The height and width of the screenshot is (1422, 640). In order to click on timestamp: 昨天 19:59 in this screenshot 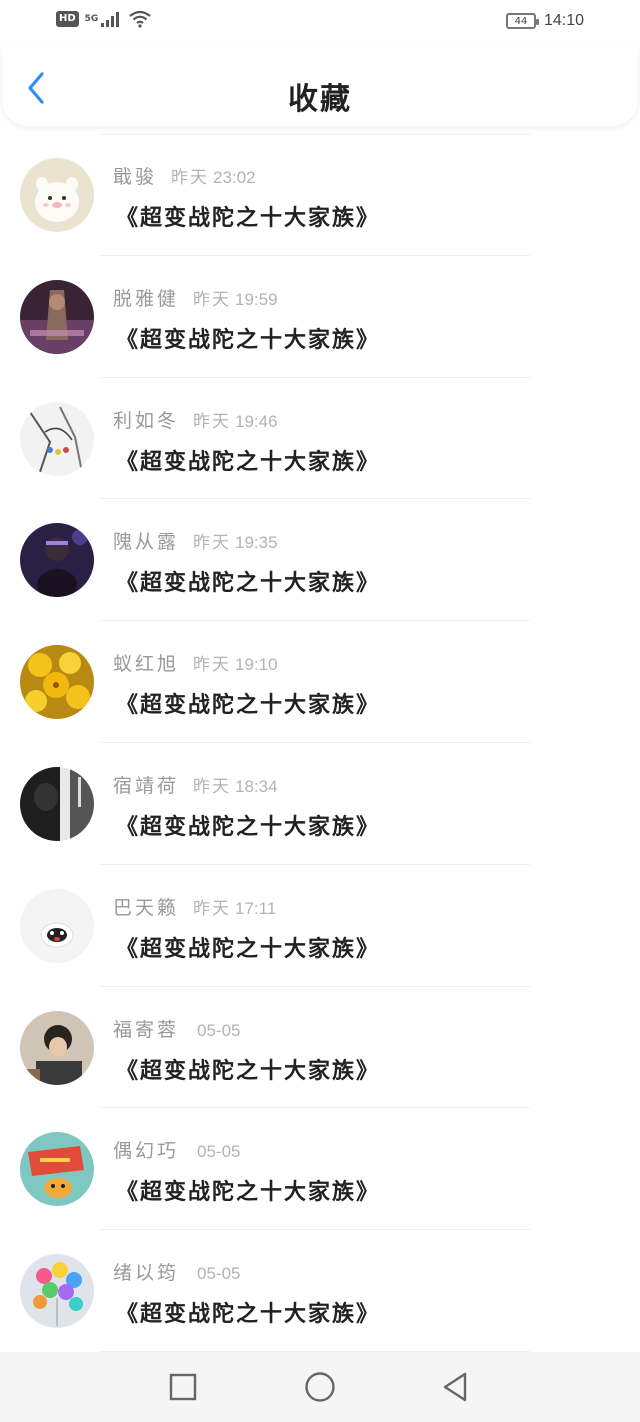, I will do `click(235, 299)`.